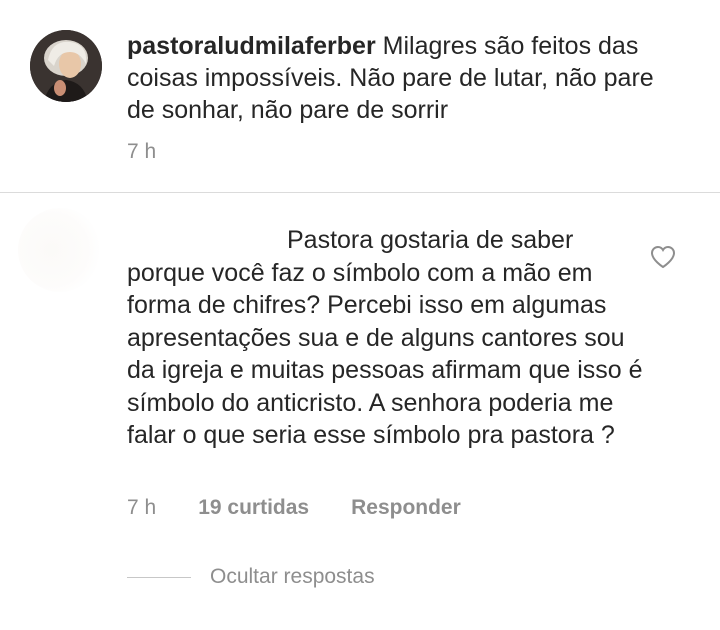 The width and height of the screenshot is (720, 630). What do you see at coordinates (663, 257) in the screenshot?
I see `heart-outline-icon` at bounding box center [663, 257].